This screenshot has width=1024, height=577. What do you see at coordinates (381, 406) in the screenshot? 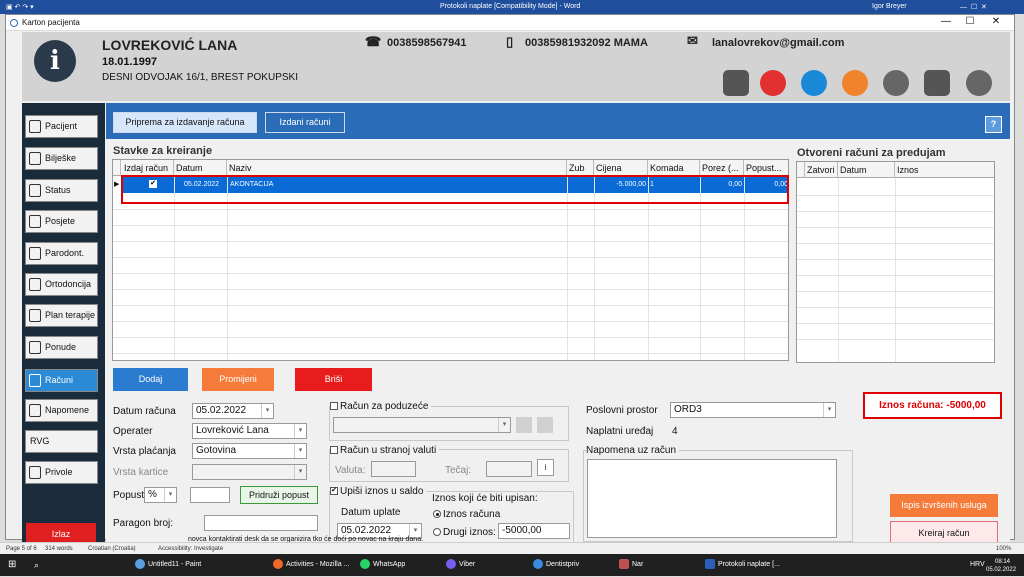
I see `company-checkbox: Račun za poduzeće` at bounding box center [381, 406].